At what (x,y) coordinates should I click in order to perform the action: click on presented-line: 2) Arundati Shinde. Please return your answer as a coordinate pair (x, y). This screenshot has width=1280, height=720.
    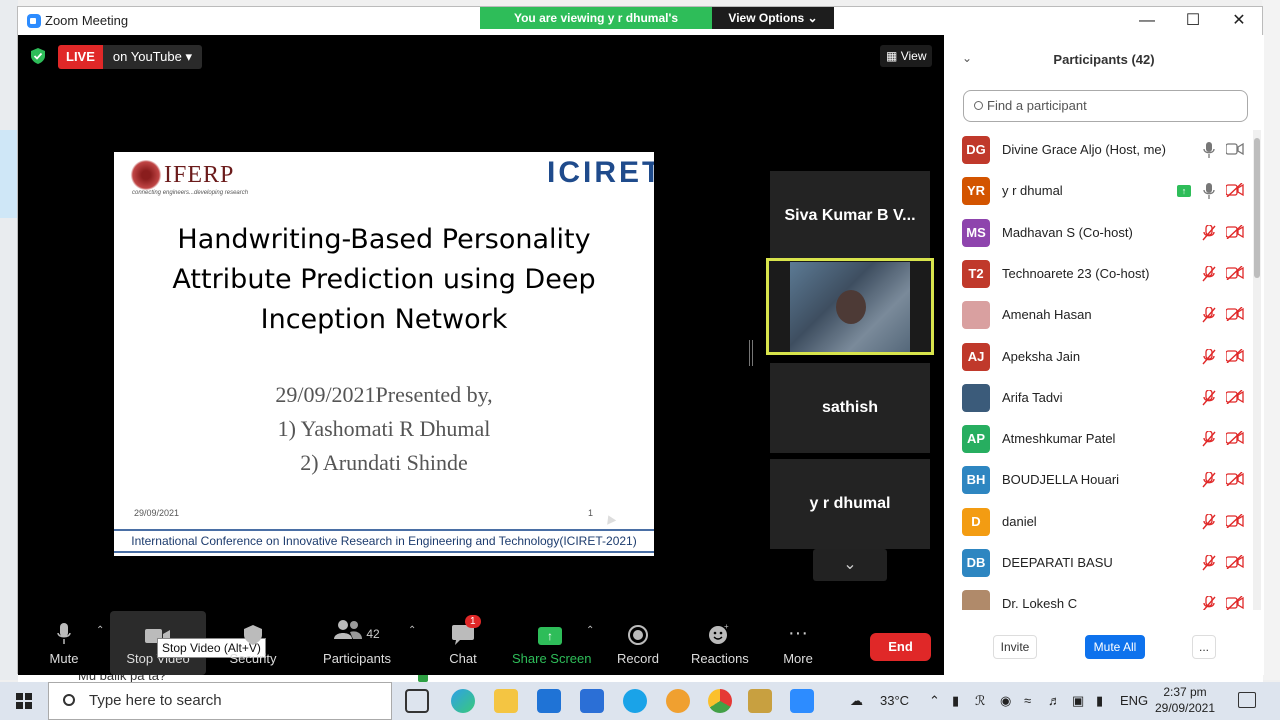
    Looking at the image, I should click on (384, 462).